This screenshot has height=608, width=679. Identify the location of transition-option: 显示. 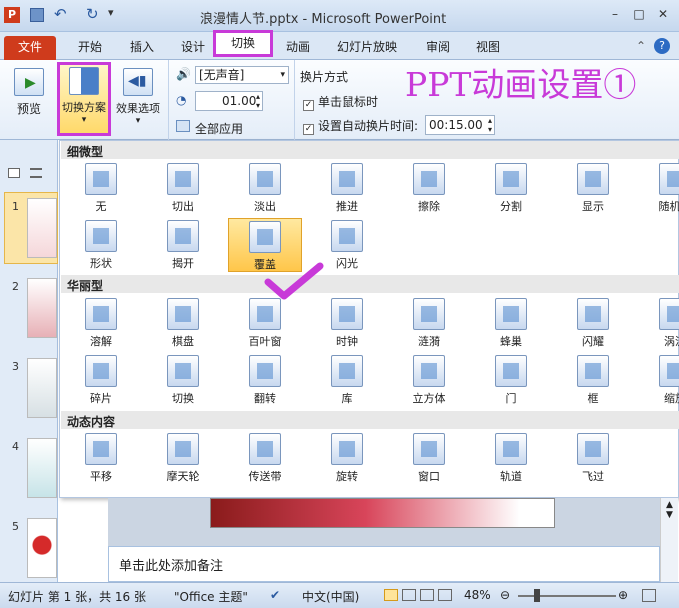
(593, 188).